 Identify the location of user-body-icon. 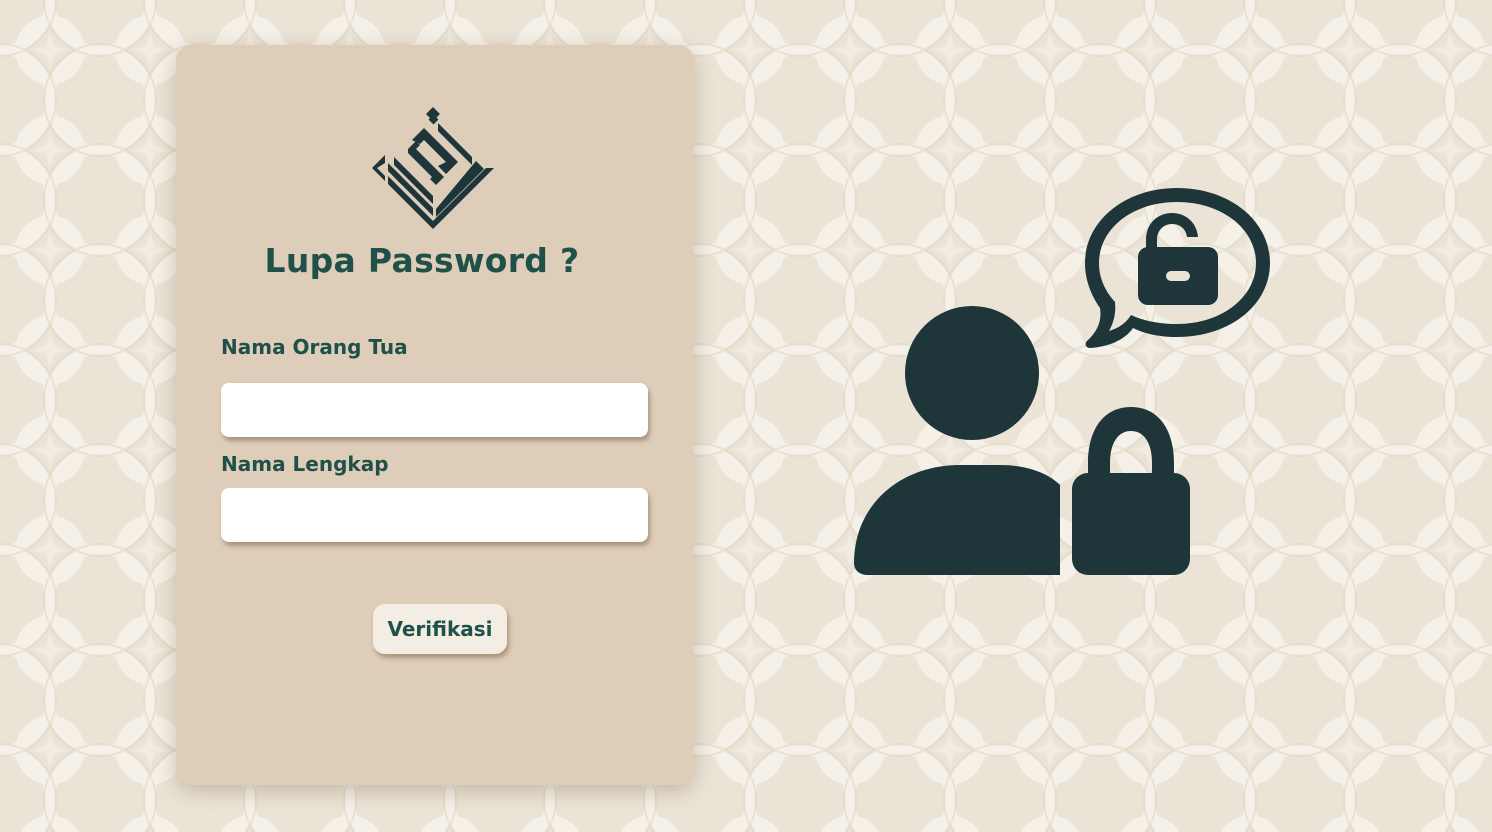
(957, 520).